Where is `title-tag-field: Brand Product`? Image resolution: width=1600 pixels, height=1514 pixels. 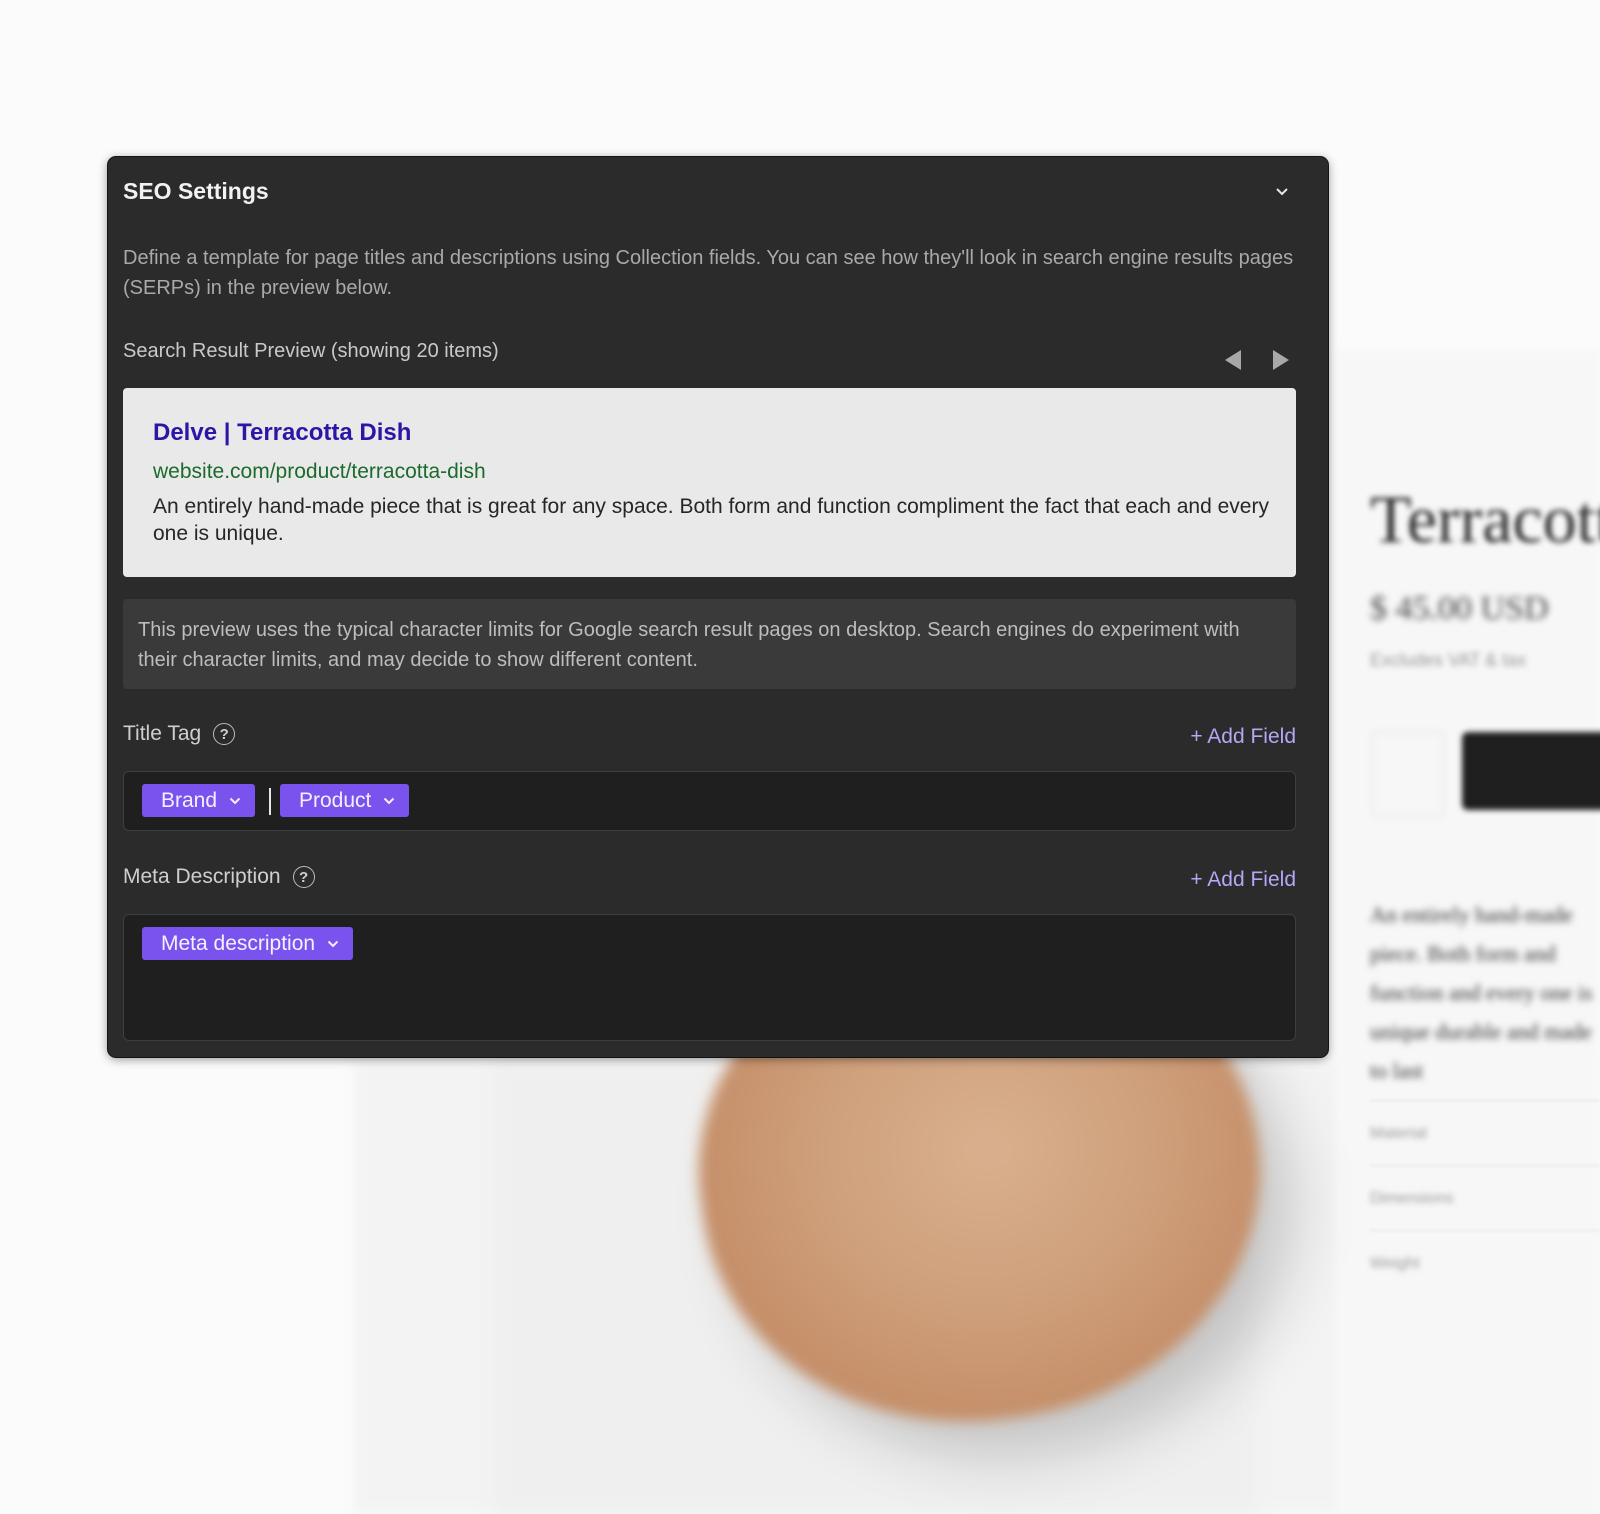 title-tag-field: Brand Product is located at coordinates (709, 801).